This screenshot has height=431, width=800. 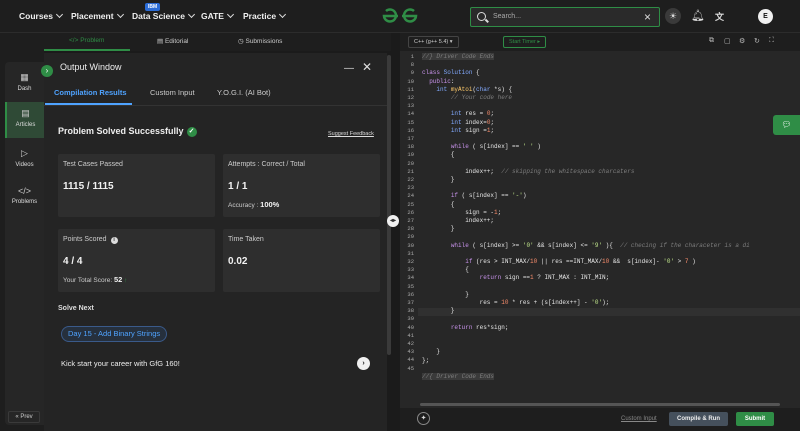 I want to click on line-number: 21, so click(x=410, y=171).